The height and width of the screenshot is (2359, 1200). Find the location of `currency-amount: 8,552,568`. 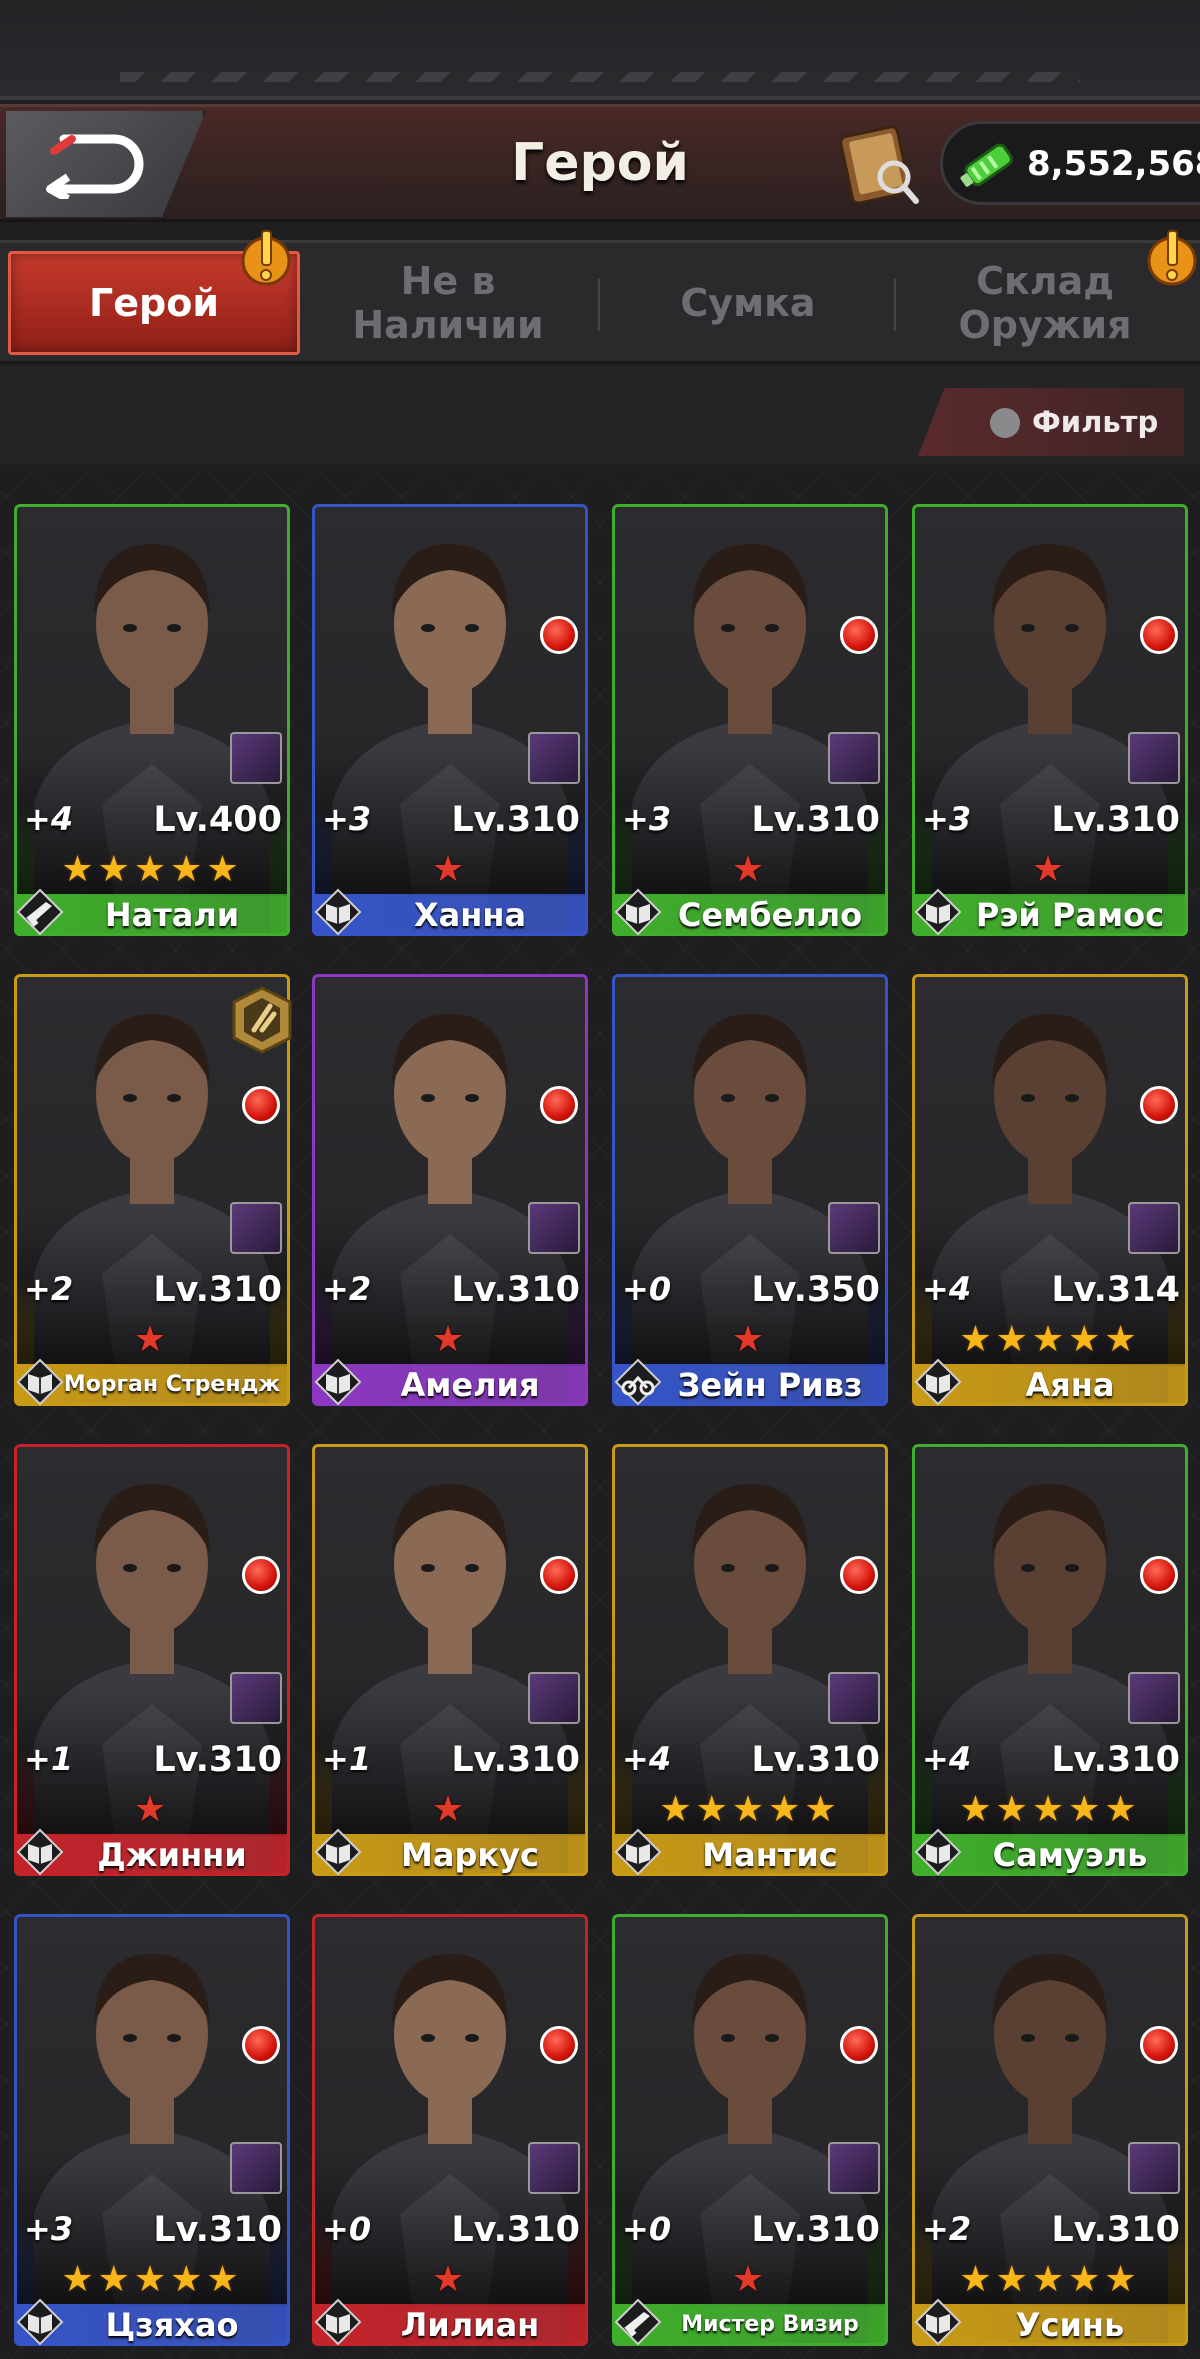

currency-amount: 8,552,568 is located at coordinates (1113, 164).